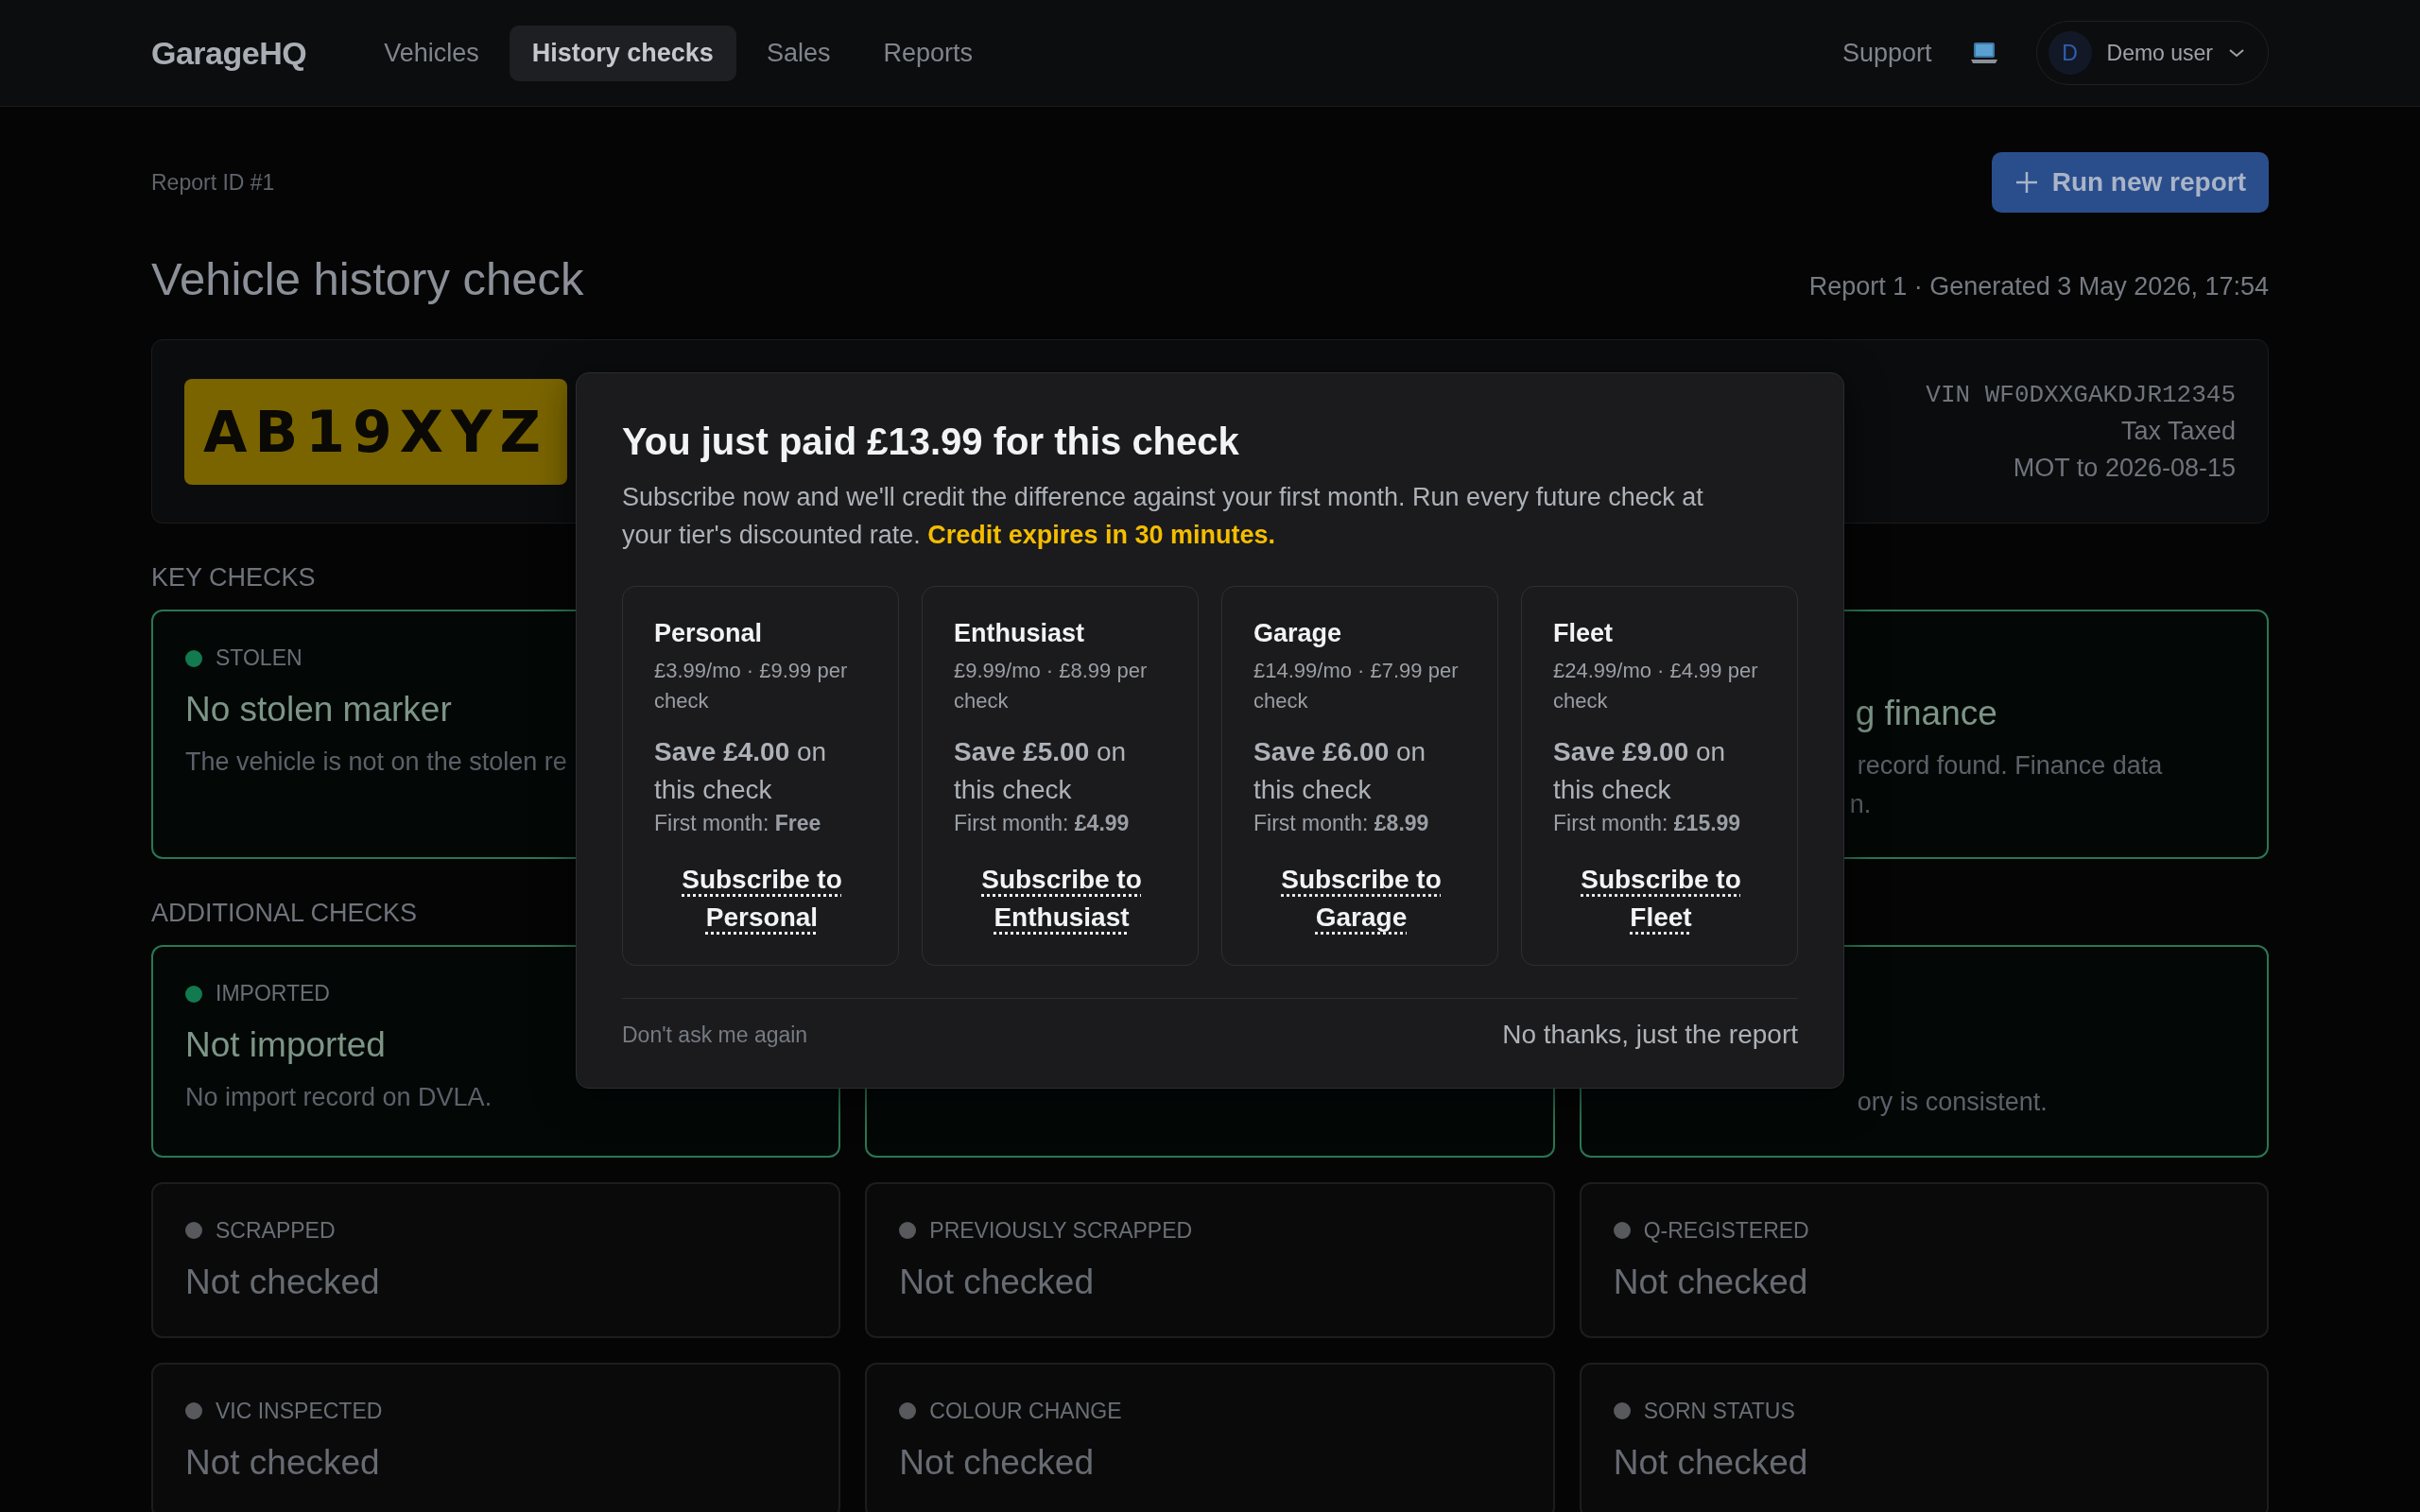  I want to click on section-heading: KEY CHECKS, so click(234, 578).